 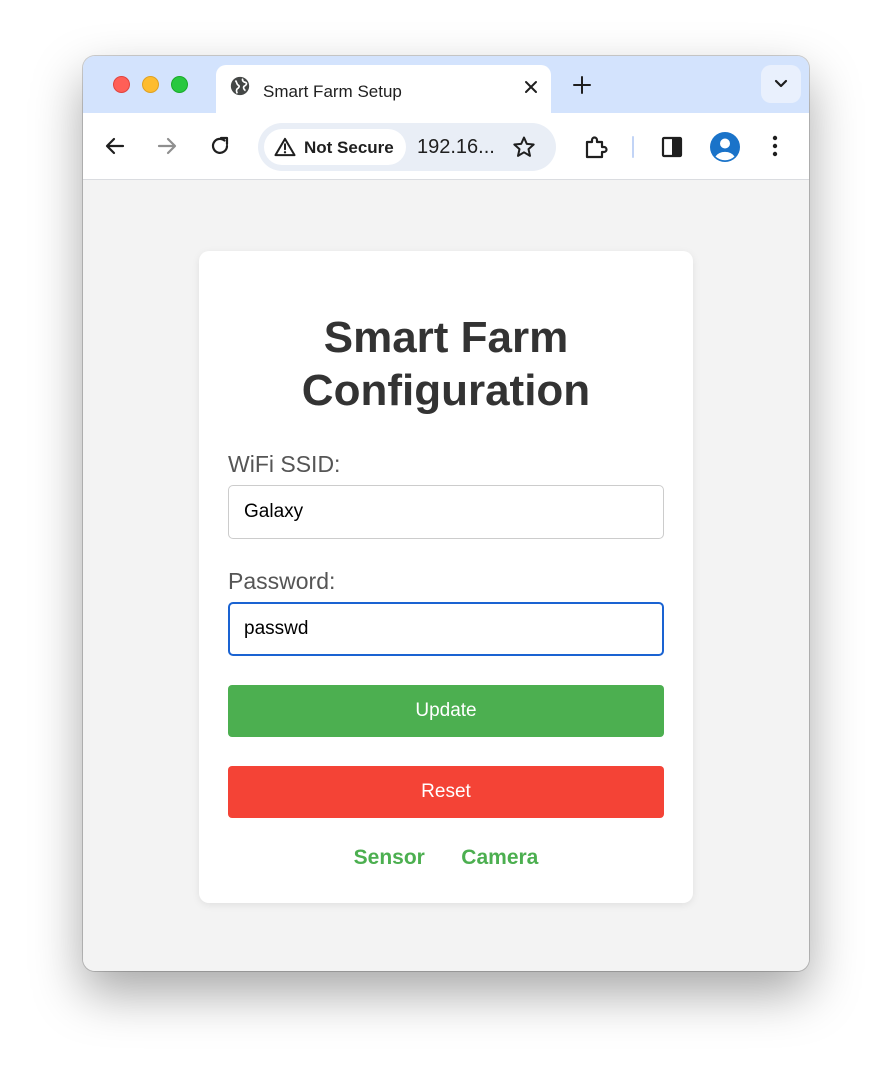 I want to click on extensions-icon, so click(x=596, y=147).